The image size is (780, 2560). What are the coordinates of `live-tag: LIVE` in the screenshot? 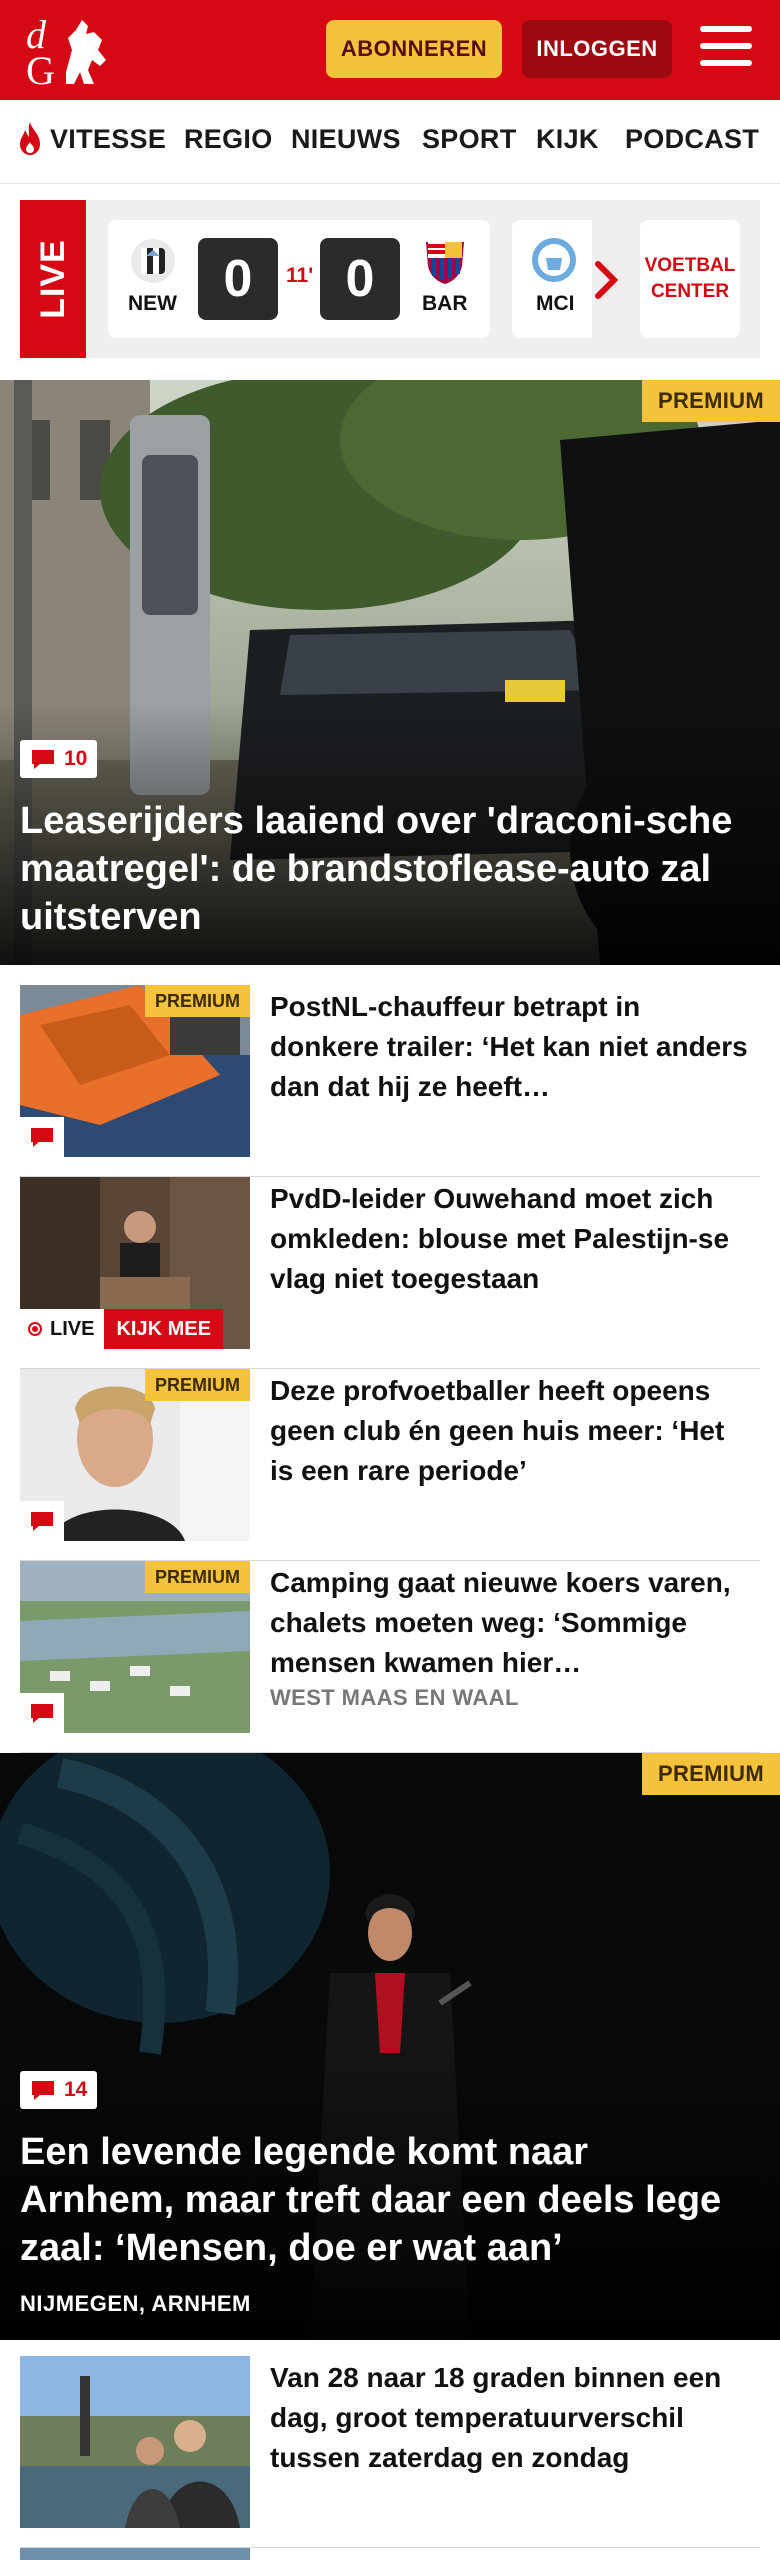 It's located at (53, 279).